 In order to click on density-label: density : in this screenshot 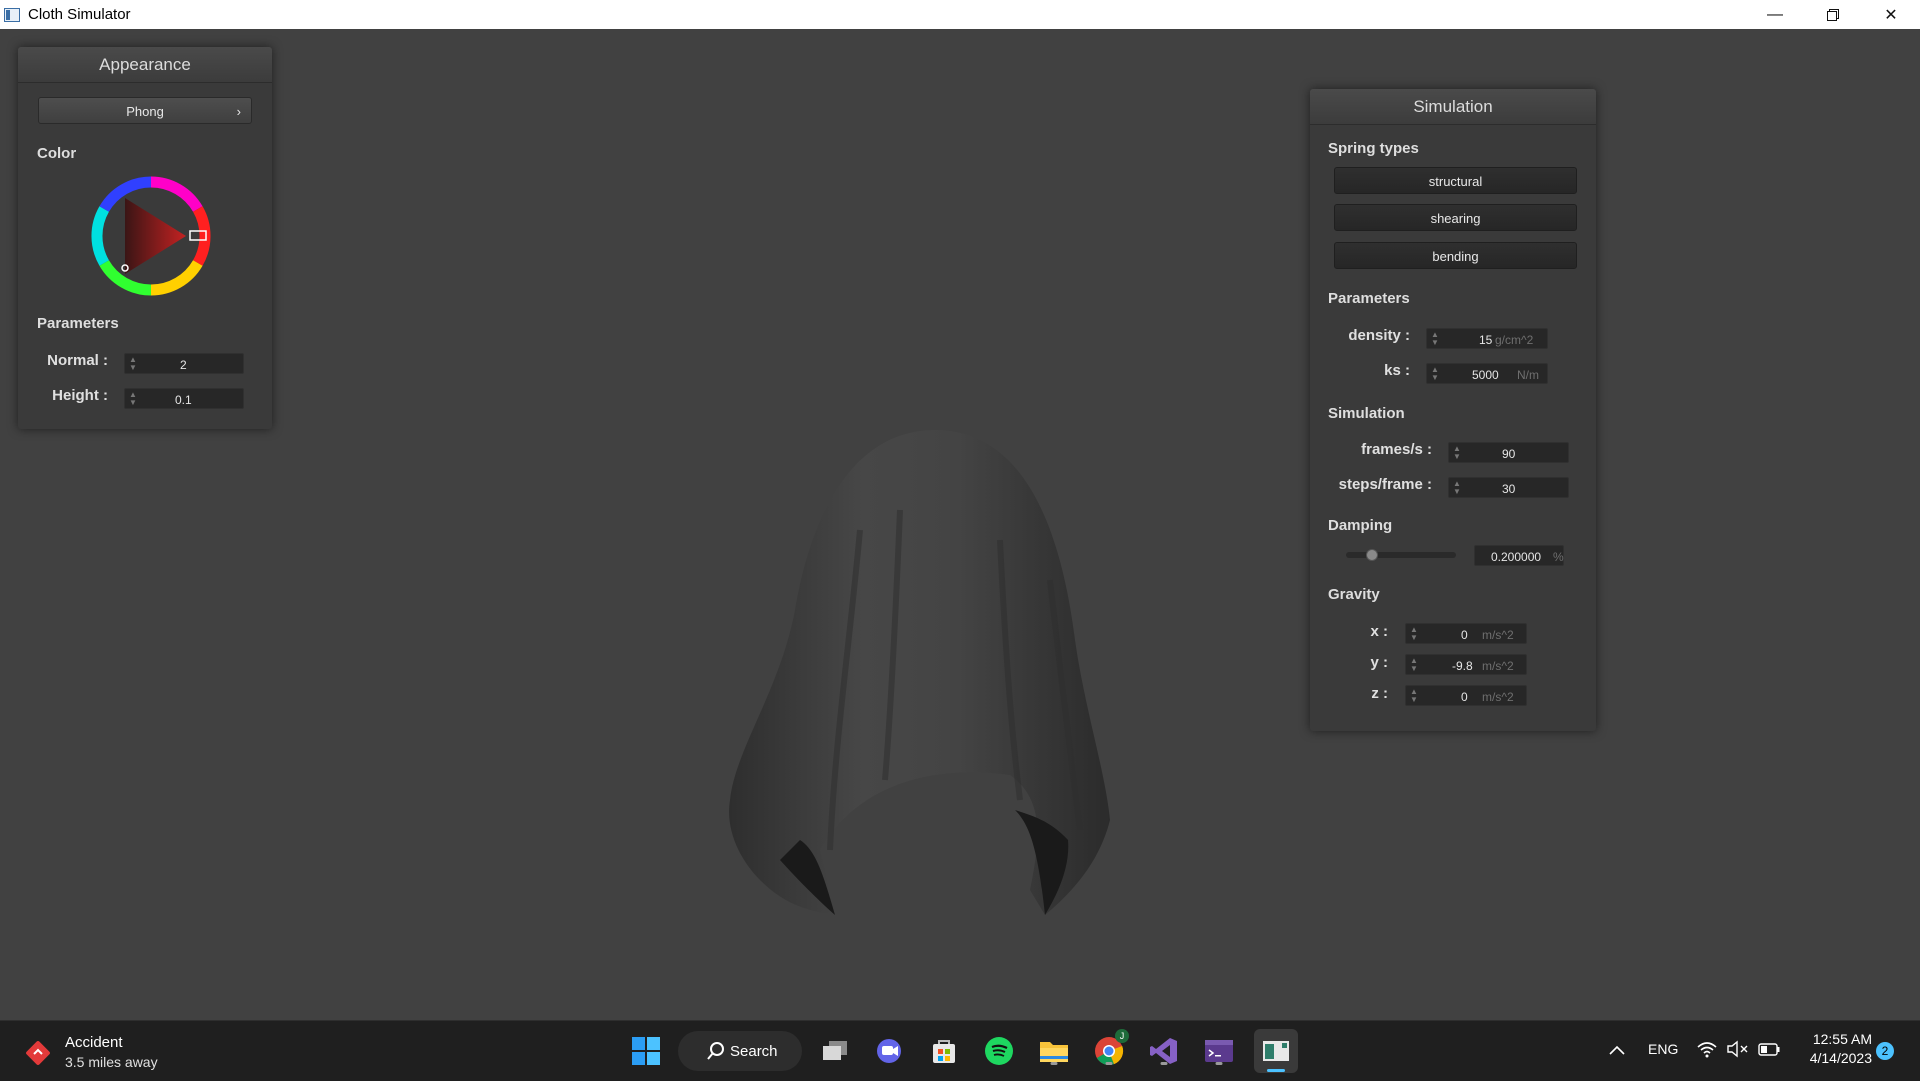, I will do `click(1379, 335)`.